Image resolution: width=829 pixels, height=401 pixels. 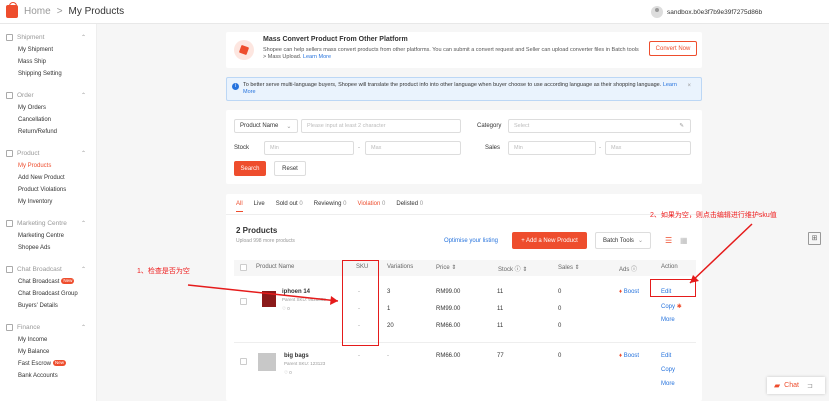 What do you see at coordinates (334, 300) in the screenshot?
I see `arrow-head` at bounding box center [334, 300].